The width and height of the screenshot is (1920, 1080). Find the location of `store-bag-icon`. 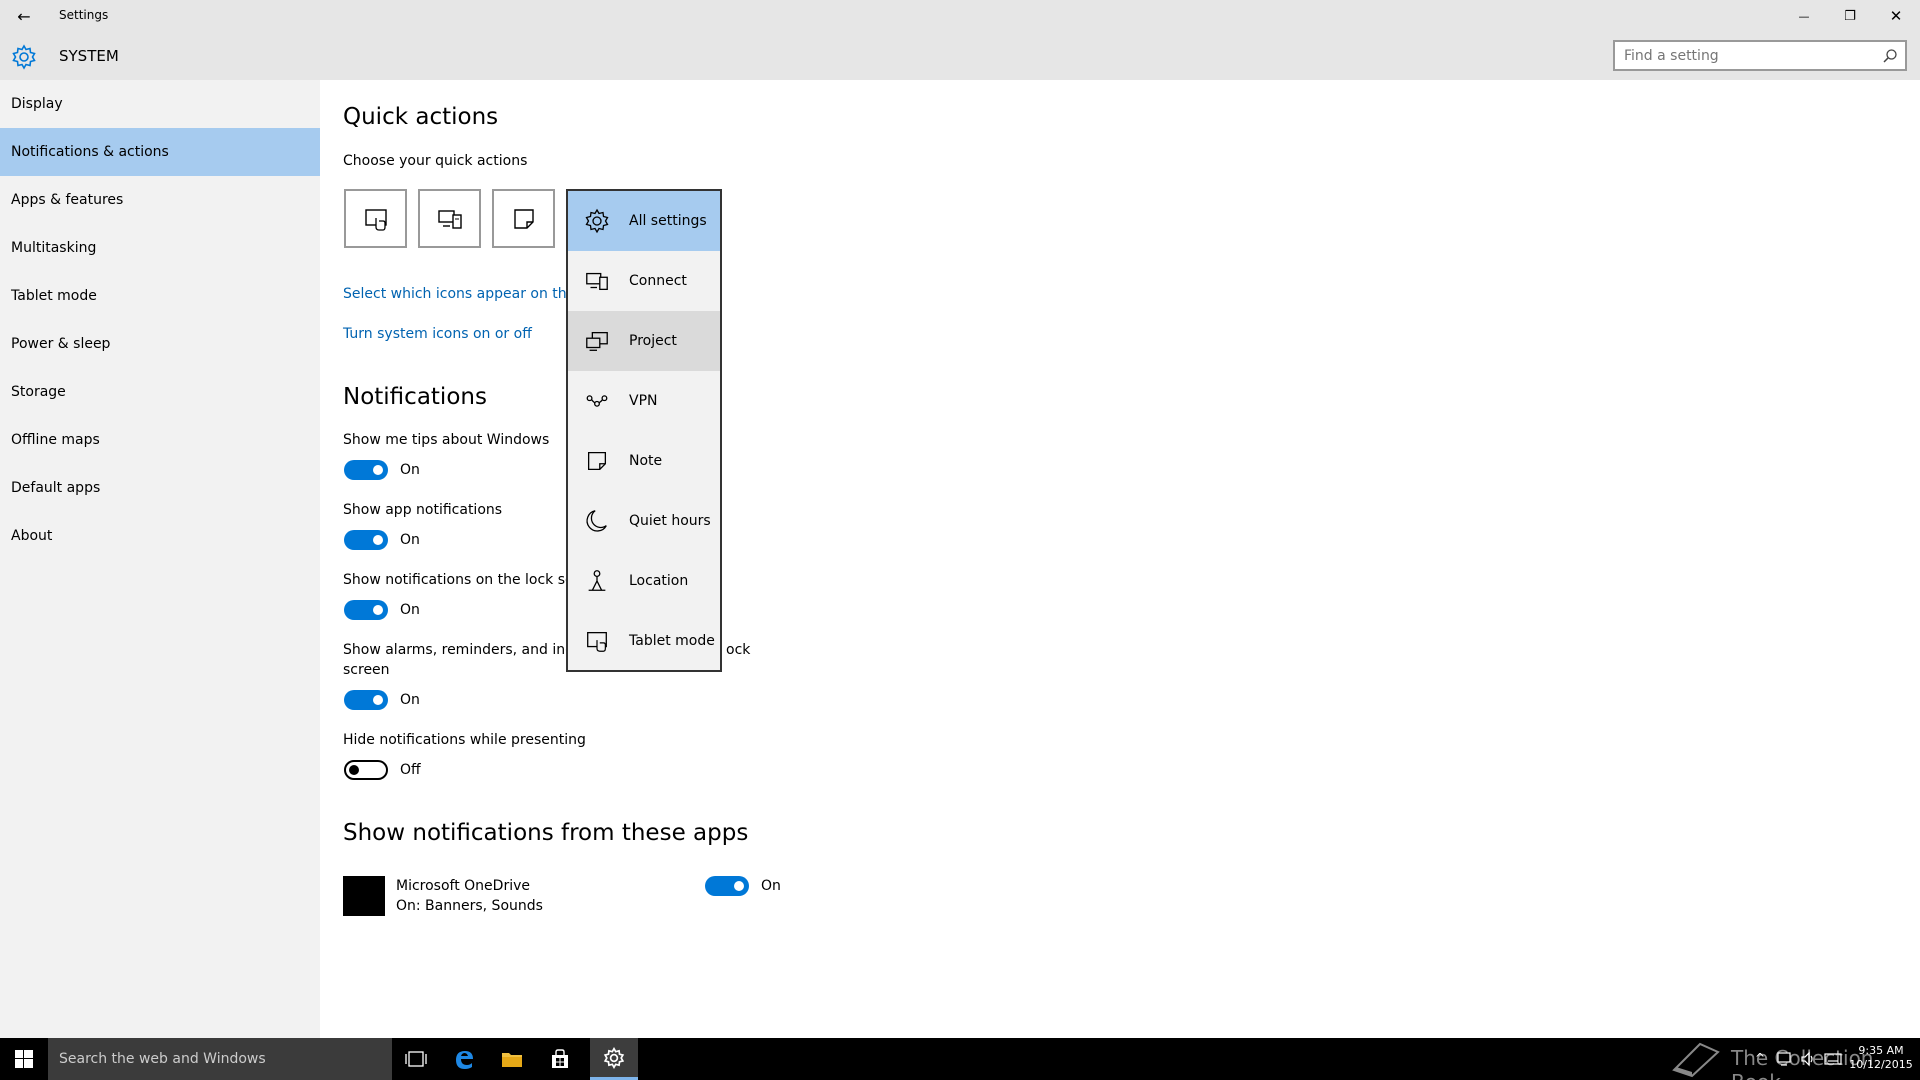

store-bag-icon is located at coordinates (560, 1058).